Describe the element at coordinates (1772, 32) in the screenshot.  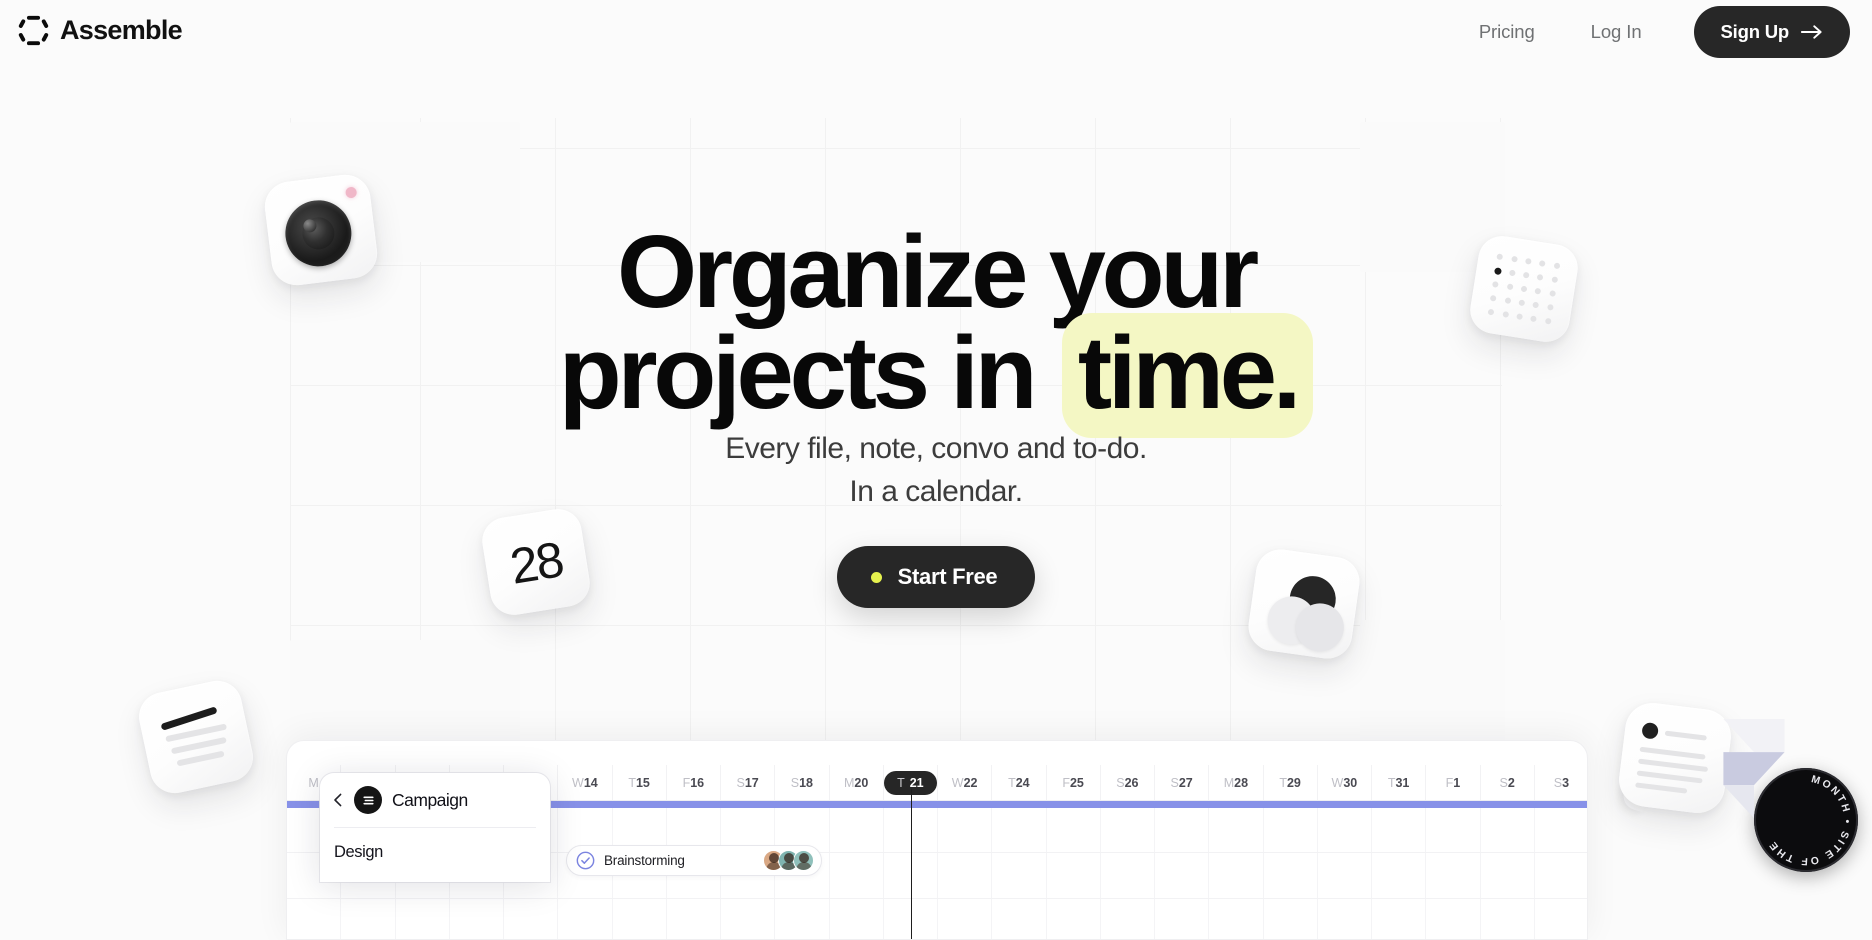
I see `sign-up-button: Sign Up` at that location.